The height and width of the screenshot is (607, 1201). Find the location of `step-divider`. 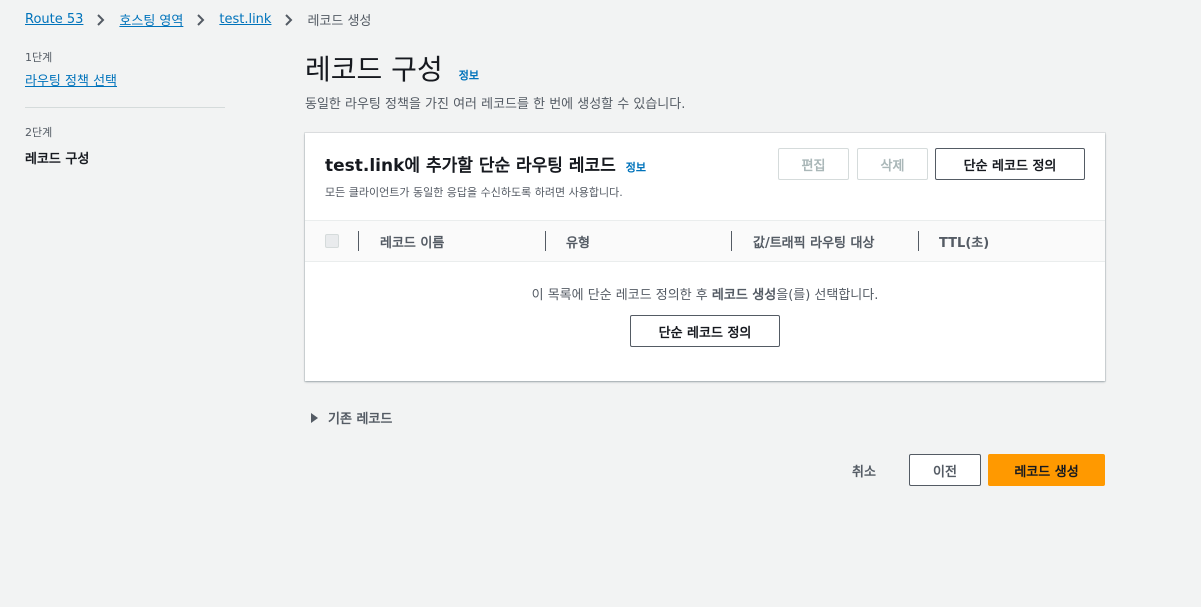

step-divider is located at coordinates (125, 107).